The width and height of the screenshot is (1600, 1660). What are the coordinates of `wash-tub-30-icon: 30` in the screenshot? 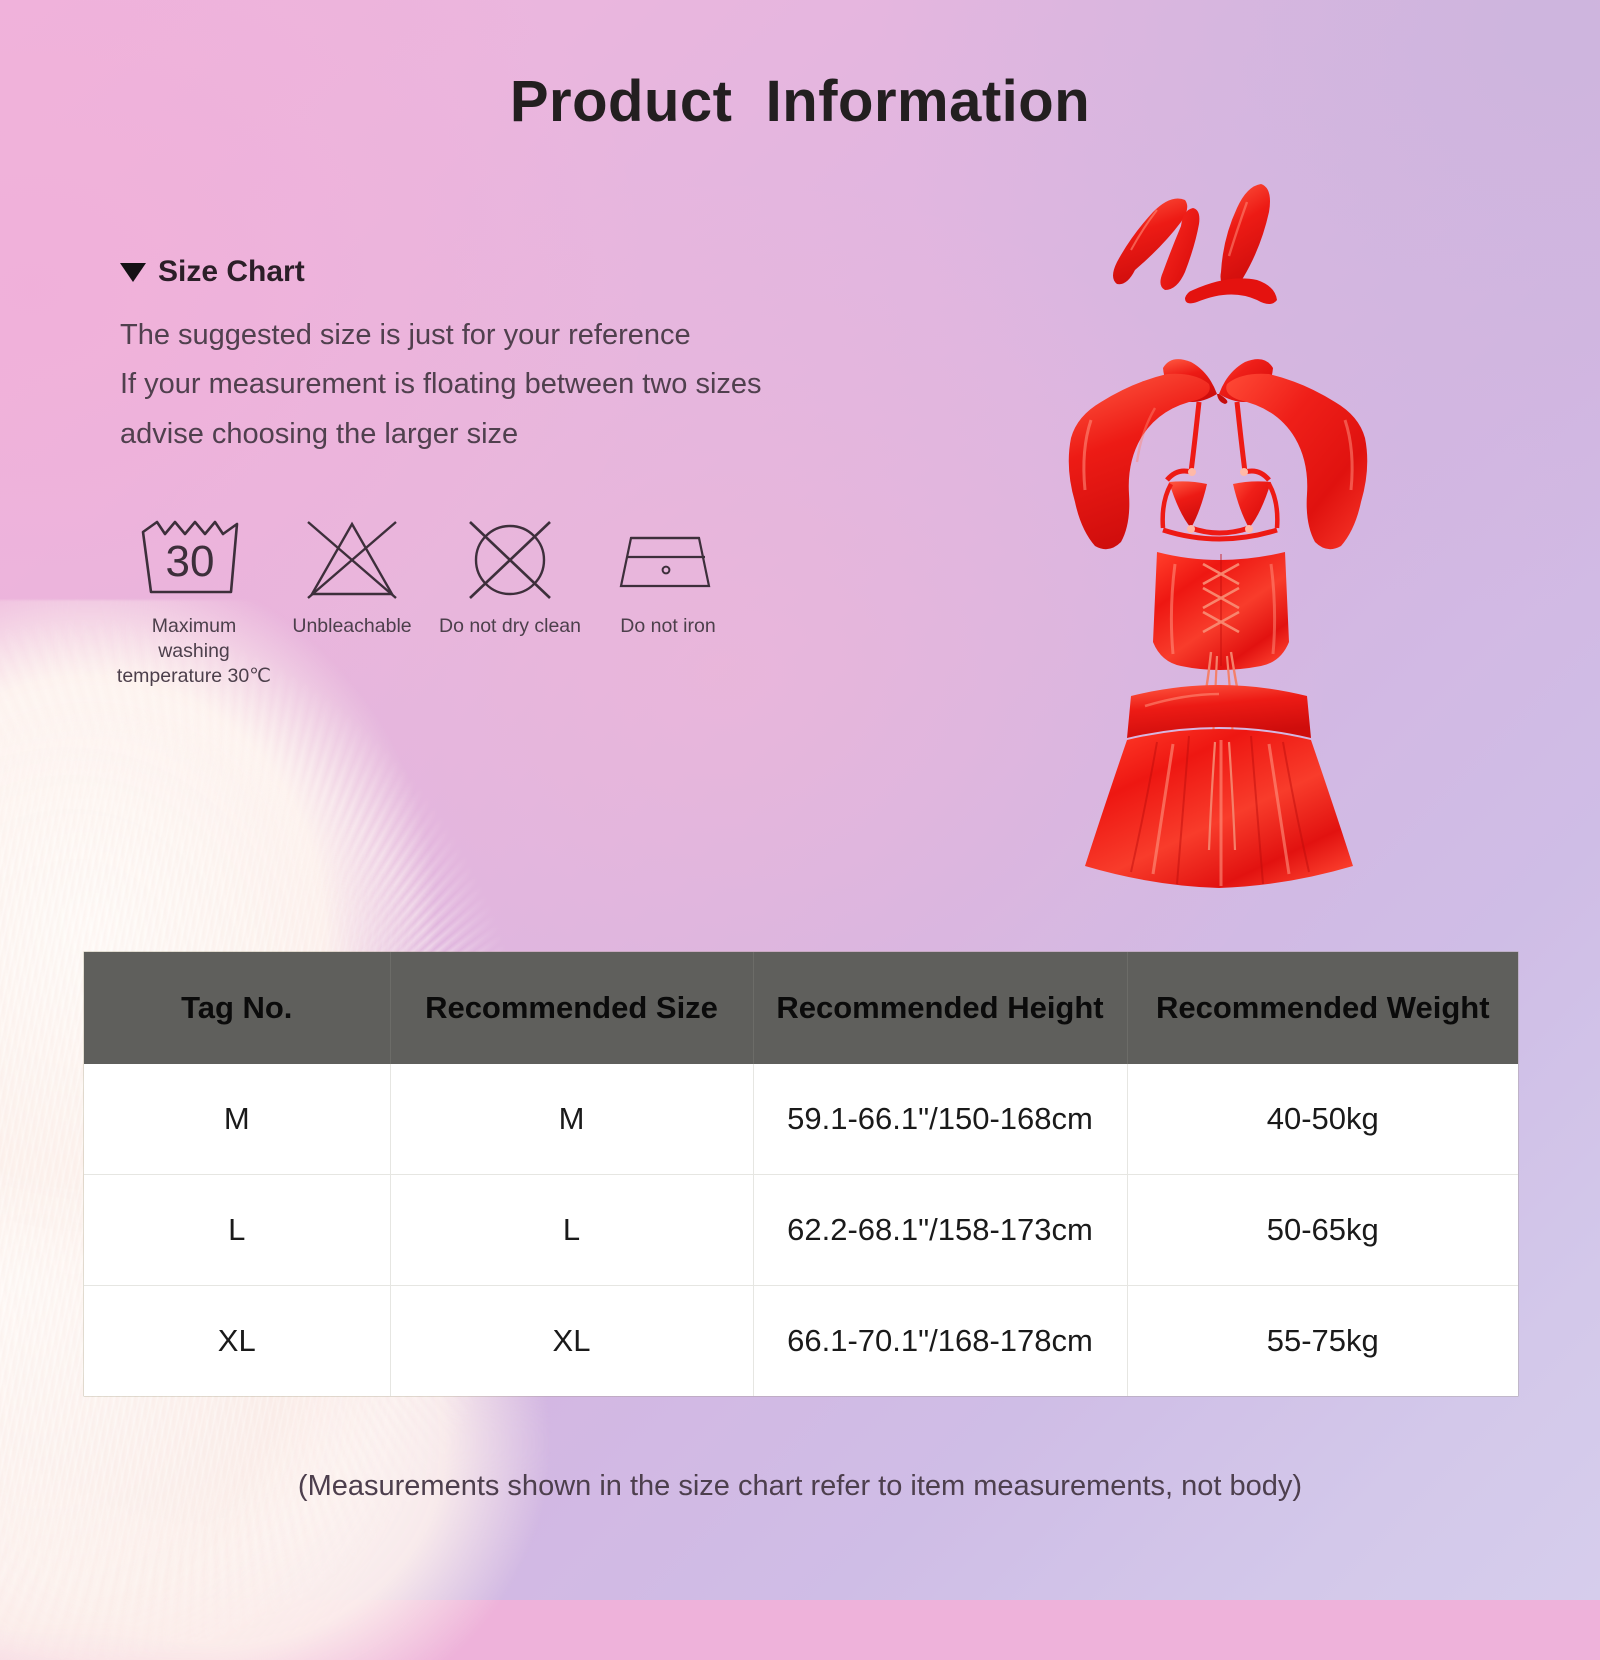 It's located at (194, 560).